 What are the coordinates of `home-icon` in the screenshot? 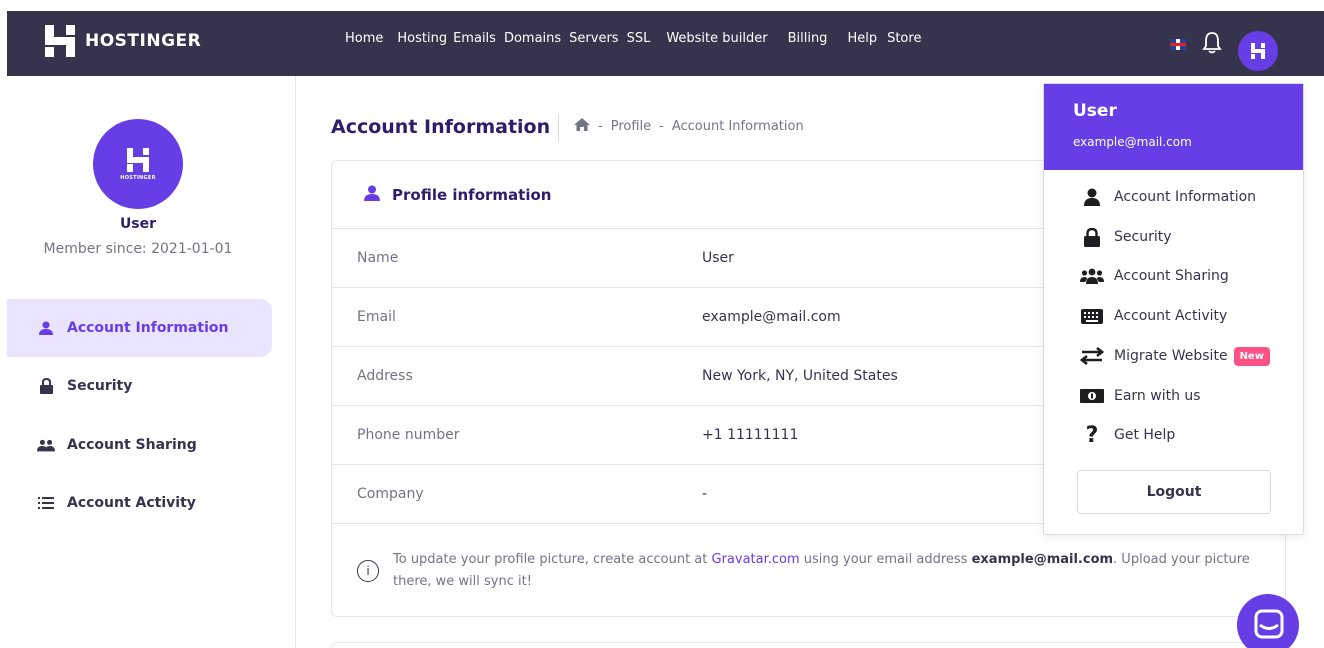 It's located at (582, 126).